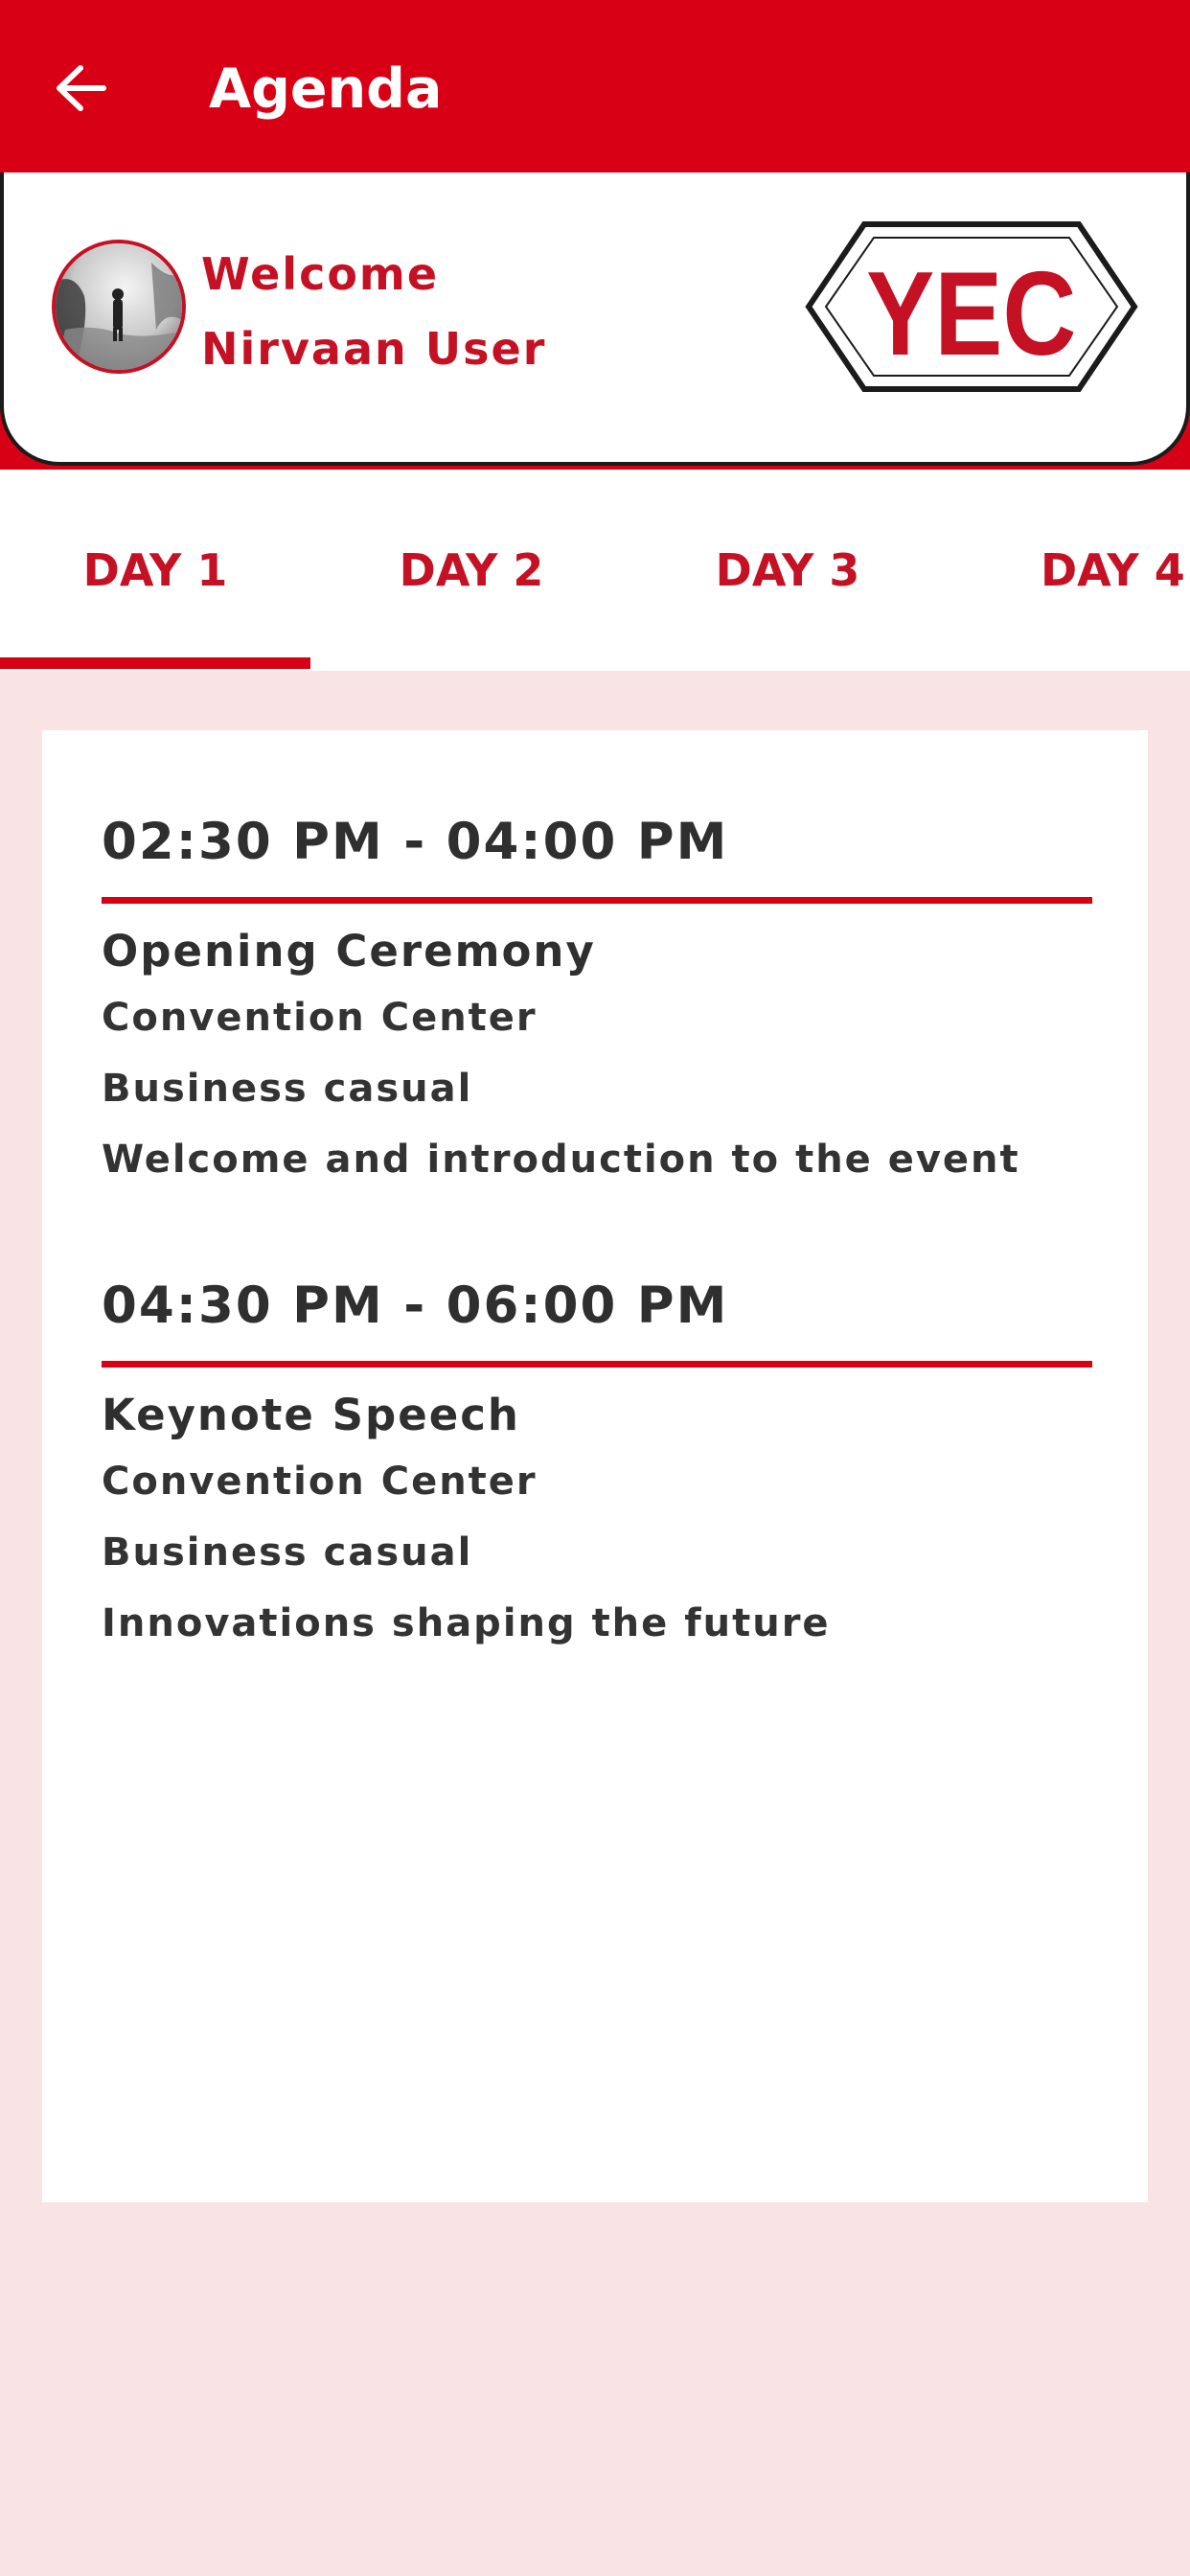  I want to click on tab-day-2: DAY 2, so click(472, 571).